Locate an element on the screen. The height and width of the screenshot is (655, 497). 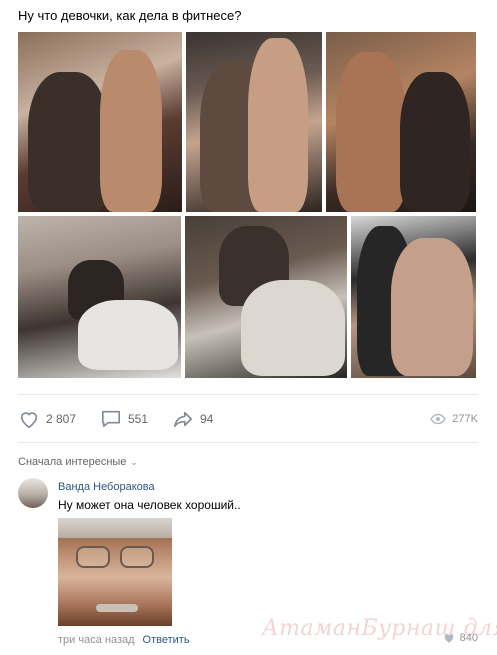
post-text: Ну что девочки, как дела в фитнесе? is located at coordinates (130, 15).